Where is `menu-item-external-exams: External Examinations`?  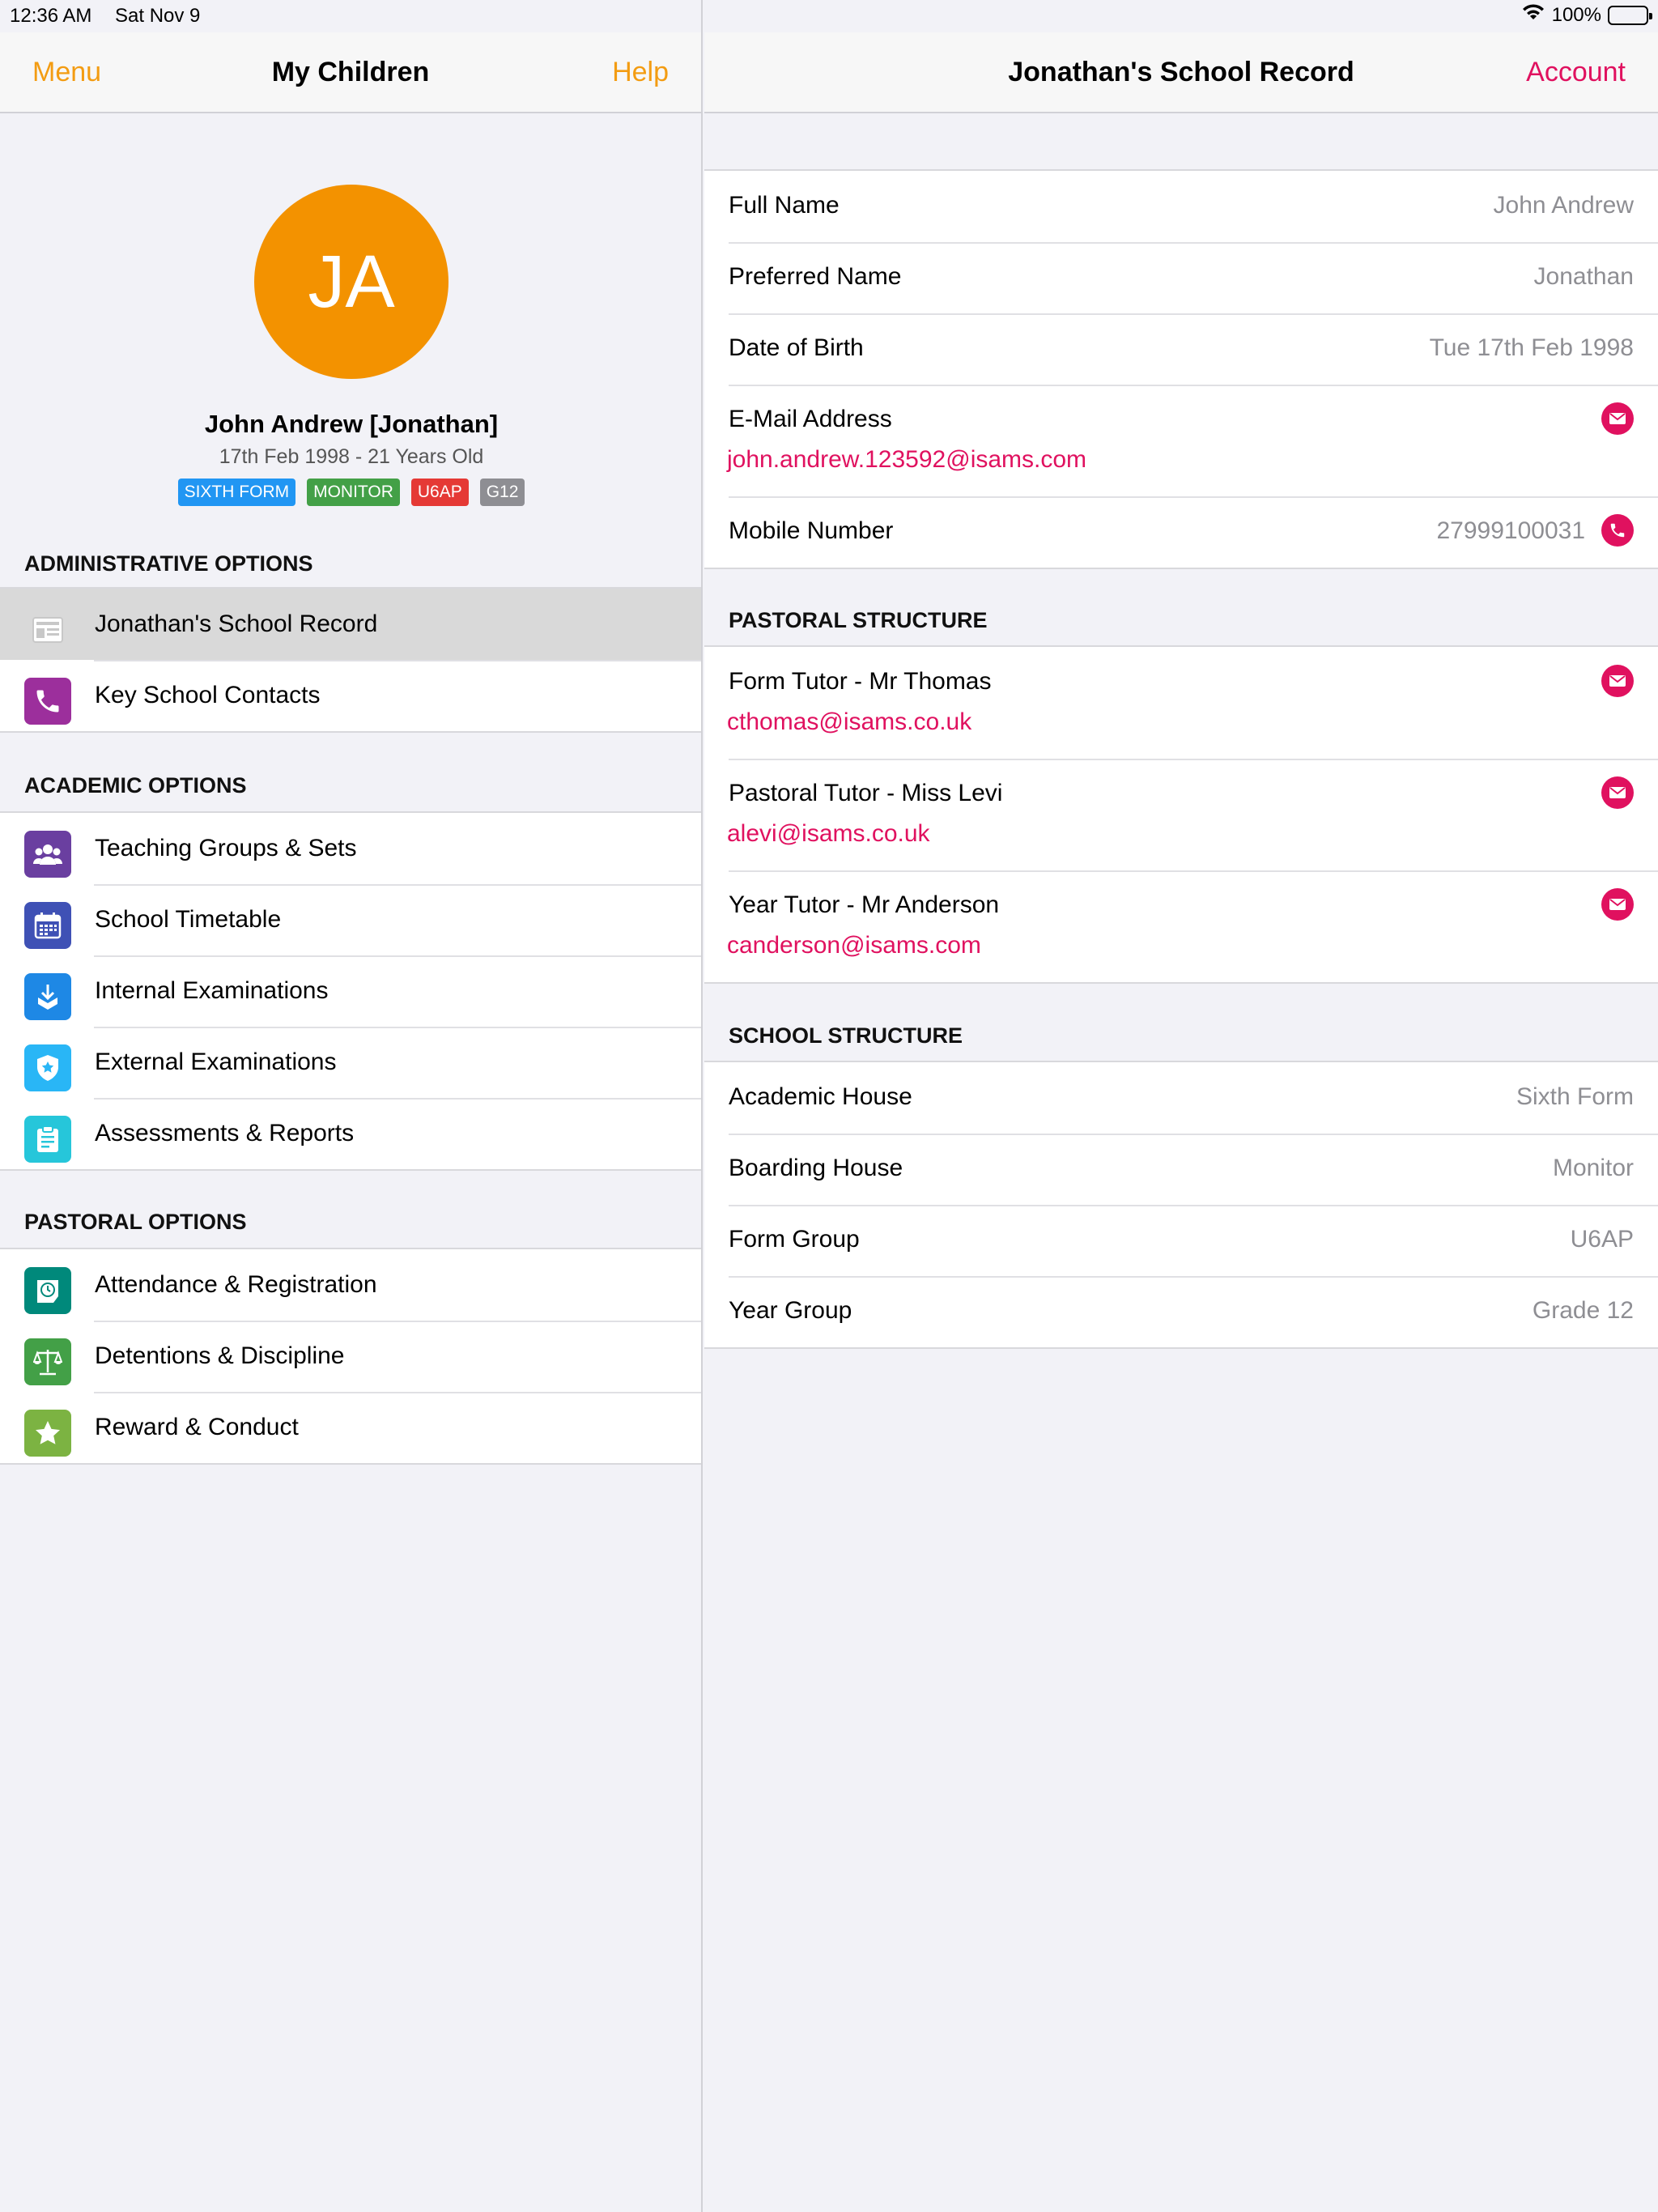
menu-item-external-exams: External Examinations is located at coordinates (350, 1062).